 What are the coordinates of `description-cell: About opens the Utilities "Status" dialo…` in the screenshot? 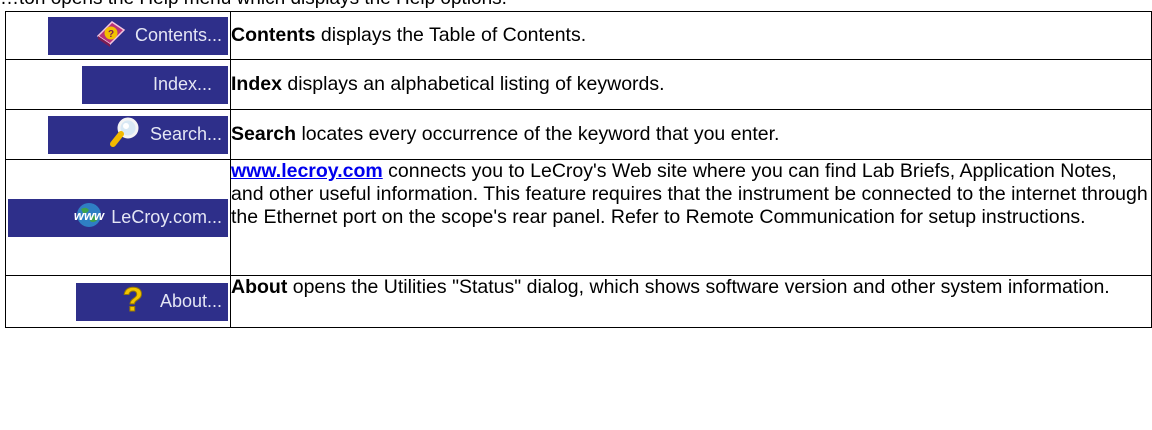 It's located at (691, 301).